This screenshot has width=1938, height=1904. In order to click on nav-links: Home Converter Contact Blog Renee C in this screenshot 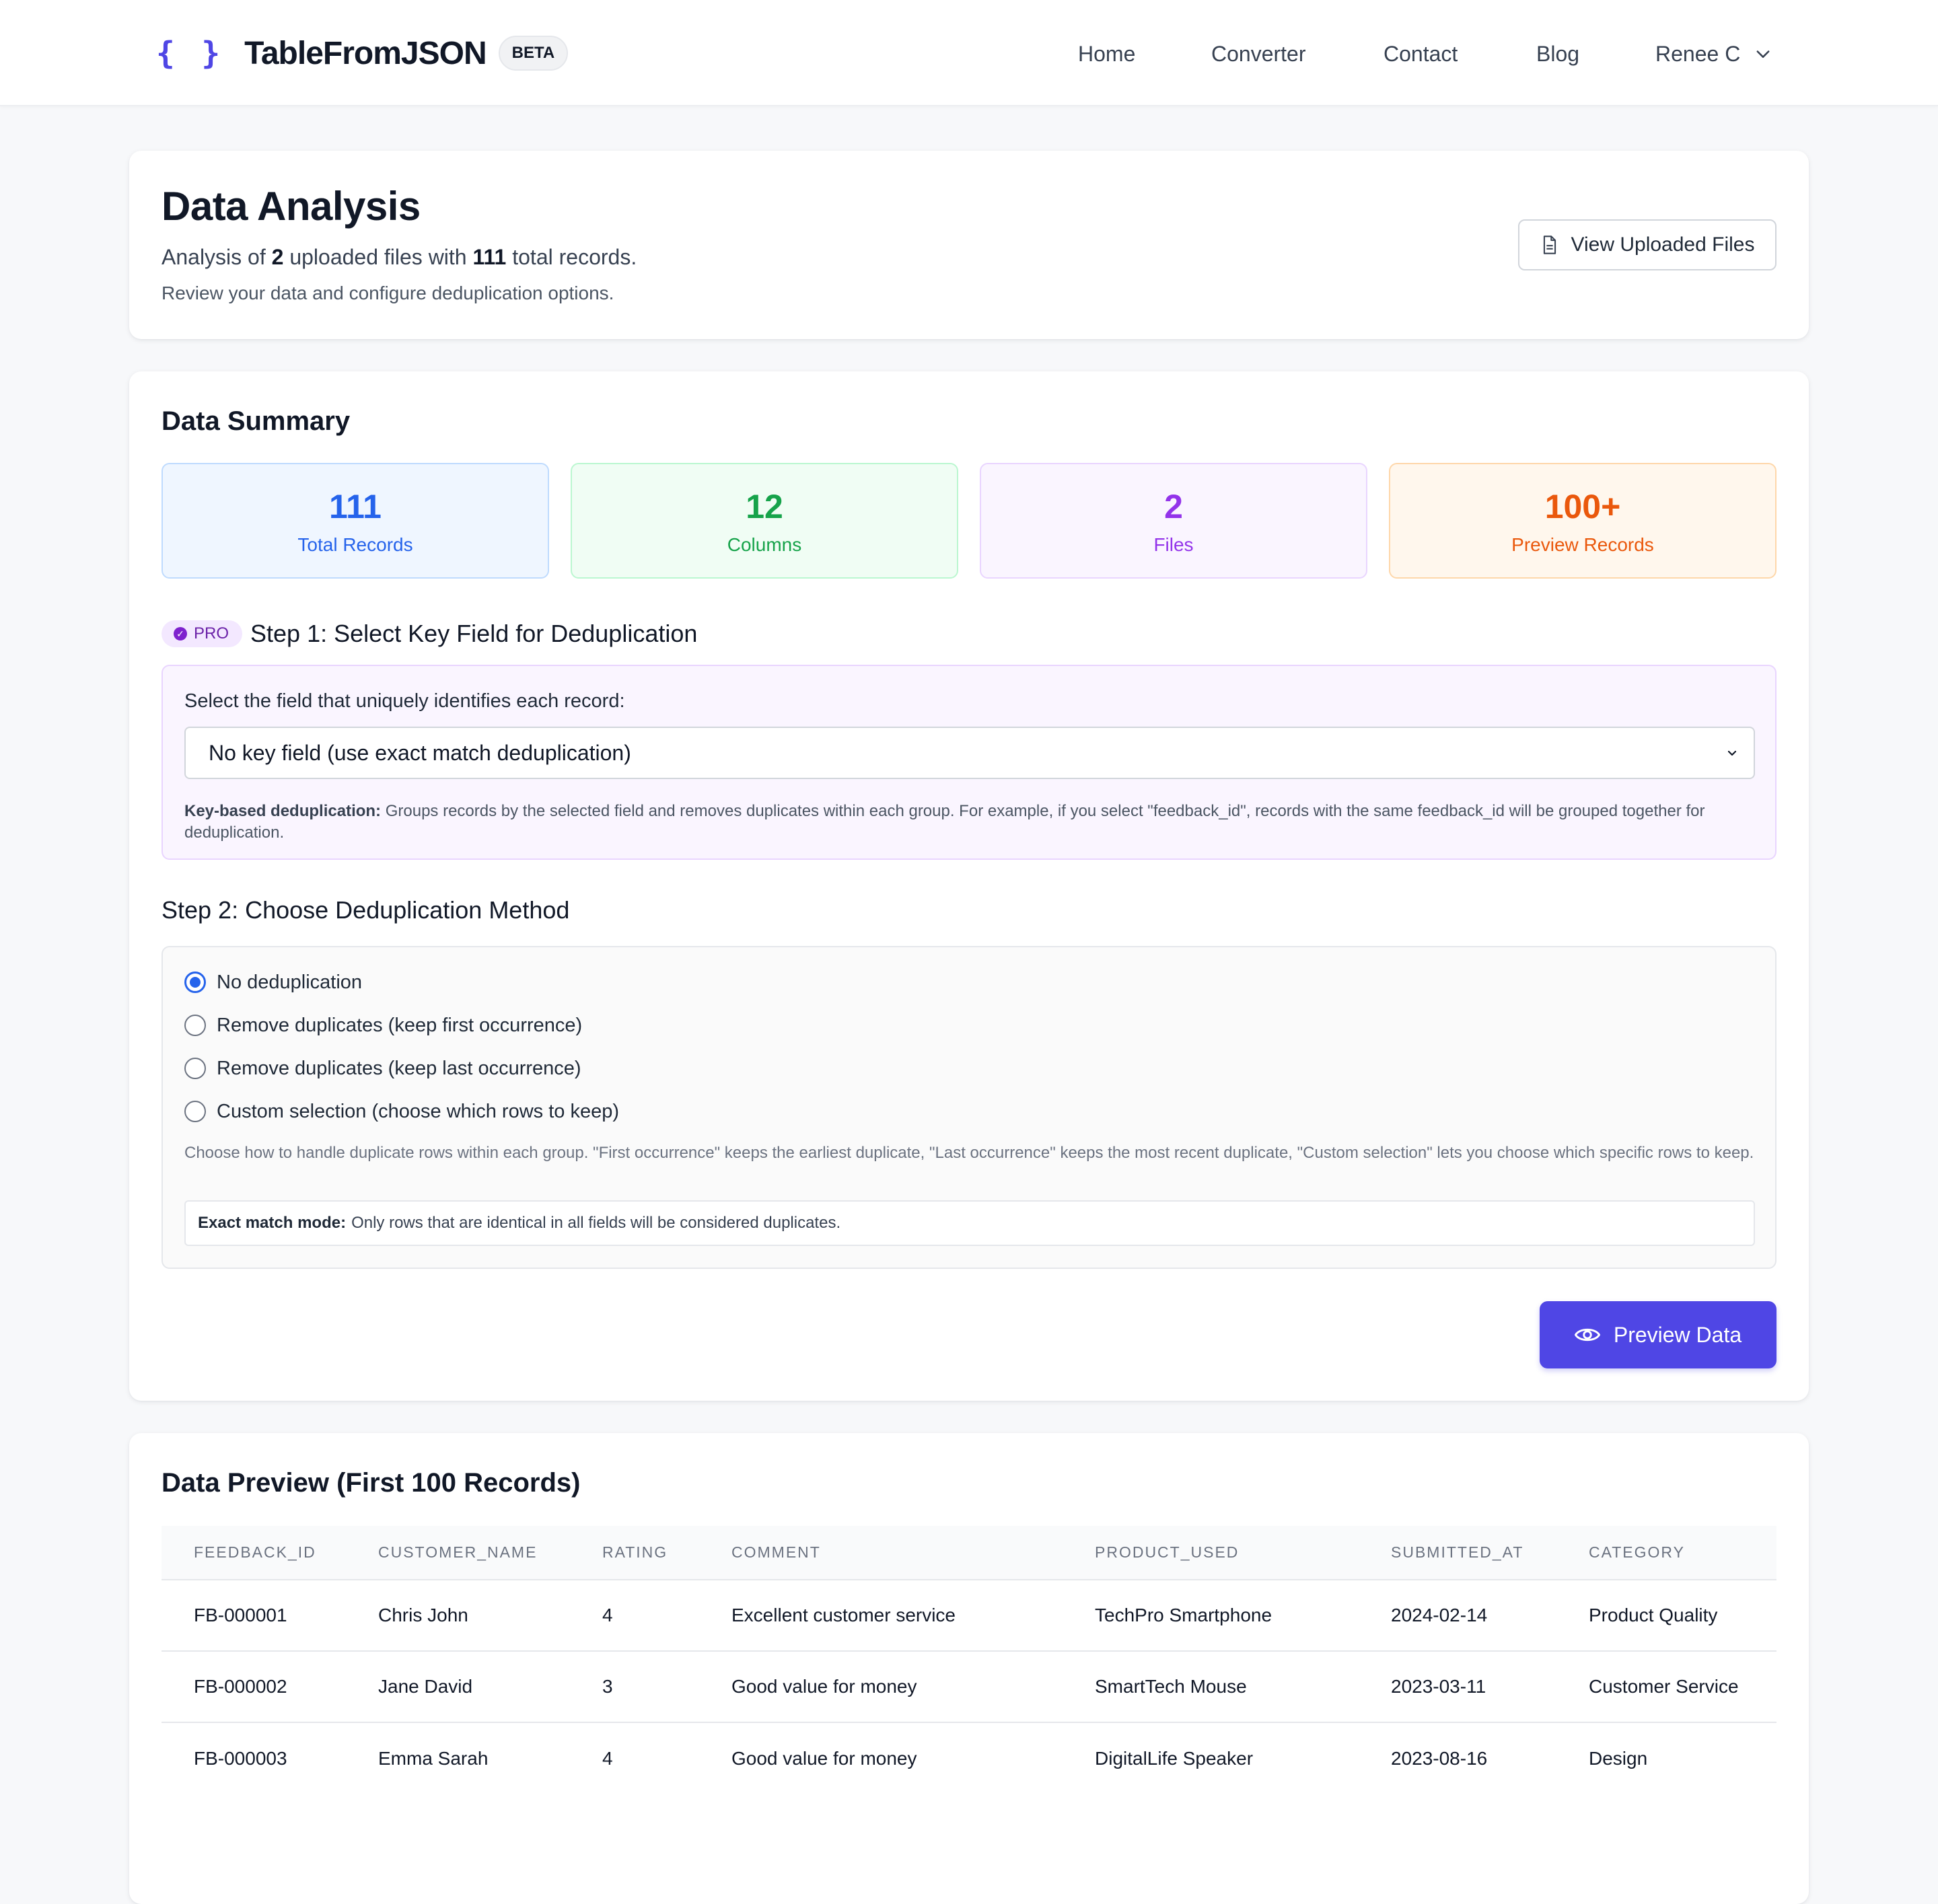, I will do `click(969, 54)`.